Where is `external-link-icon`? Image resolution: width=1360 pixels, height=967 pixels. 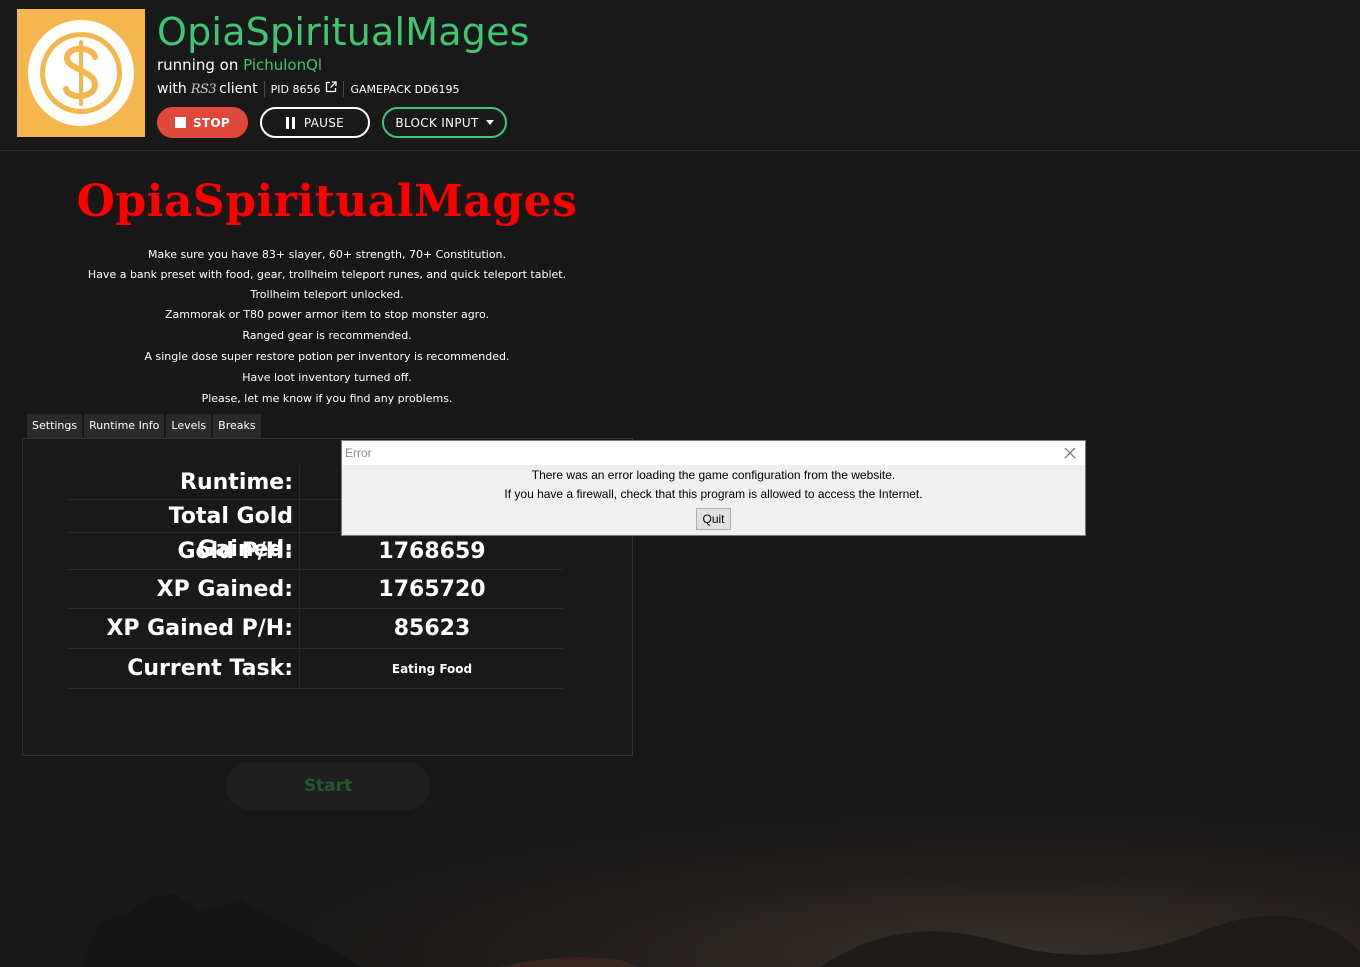
external-link-icon is located at coordinates (331, 89).